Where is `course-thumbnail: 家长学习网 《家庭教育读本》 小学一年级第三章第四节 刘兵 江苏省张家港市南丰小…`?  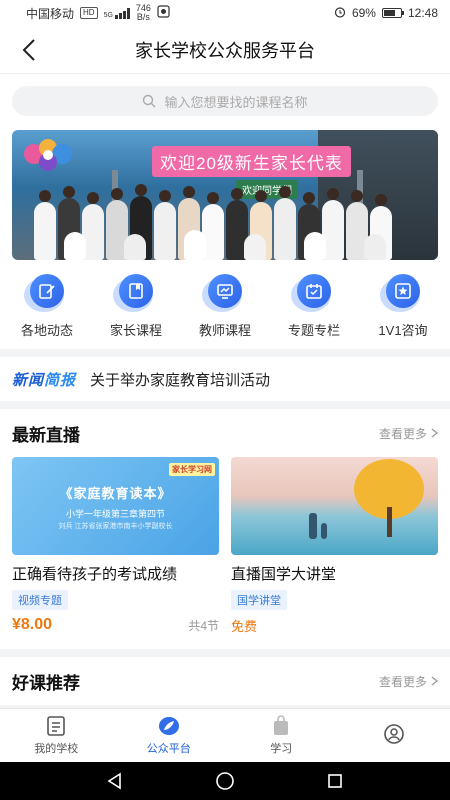
course-thumbnail: 家长学习网 《家庭教育读本》 小学一年级第三章第四节 刘兵 江苏省张家港市南丰小… is located at coordinates (115, 506).